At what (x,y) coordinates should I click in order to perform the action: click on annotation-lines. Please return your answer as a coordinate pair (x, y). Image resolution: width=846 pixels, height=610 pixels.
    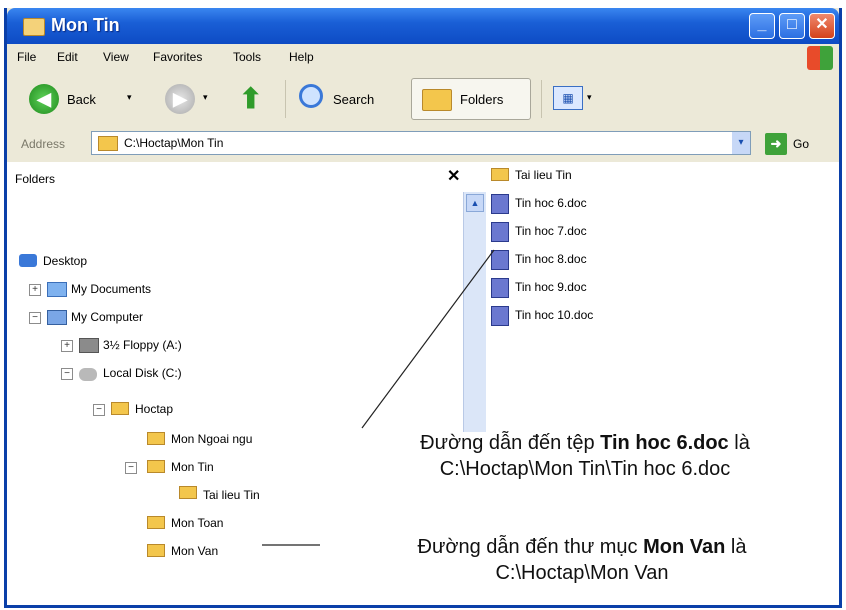
    Looking at the image, I should click on (378, 397).